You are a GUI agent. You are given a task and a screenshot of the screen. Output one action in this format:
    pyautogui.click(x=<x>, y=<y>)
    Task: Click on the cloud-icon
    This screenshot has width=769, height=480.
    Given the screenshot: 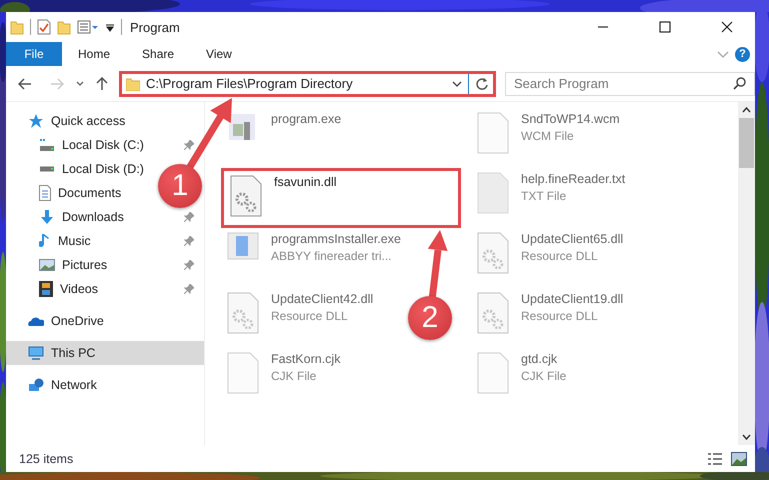 What is the action you would take?
    pyautogui.click(x=36, y=321)
    